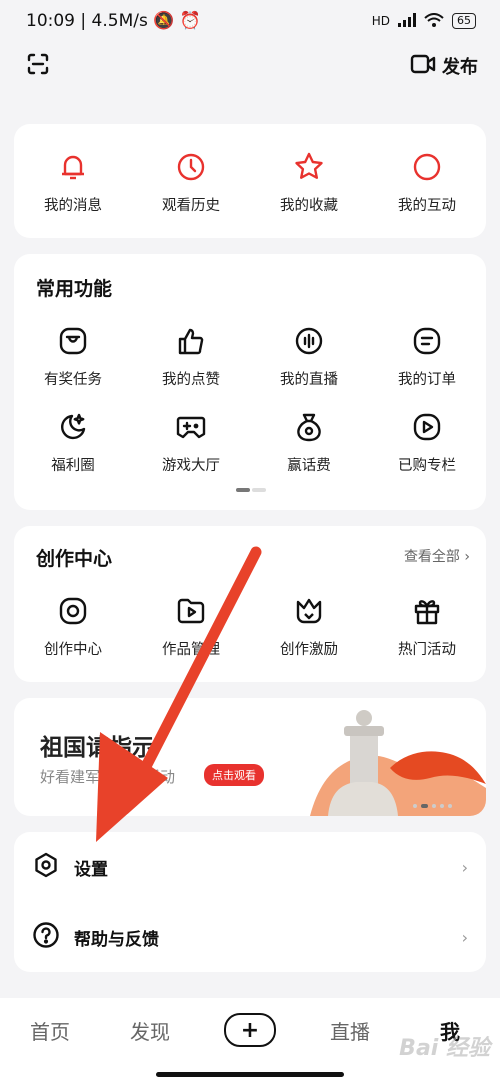  What do you see at coordinates (73, 611) in the screenshot?
I see `camera-icon` at bounding box center [73, 611].